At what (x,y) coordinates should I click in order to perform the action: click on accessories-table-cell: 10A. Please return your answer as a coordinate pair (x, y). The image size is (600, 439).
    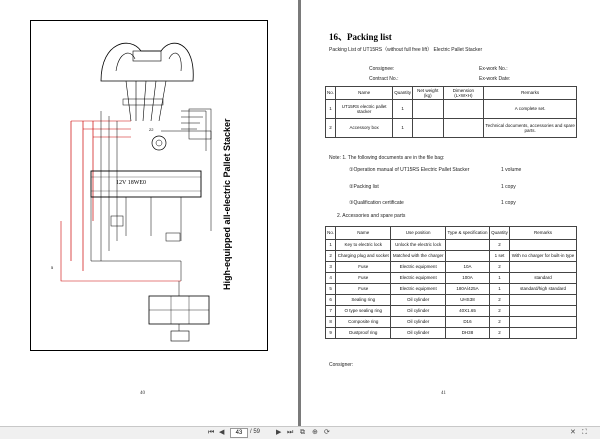
    Looking at the image, I should click on (467, 267).